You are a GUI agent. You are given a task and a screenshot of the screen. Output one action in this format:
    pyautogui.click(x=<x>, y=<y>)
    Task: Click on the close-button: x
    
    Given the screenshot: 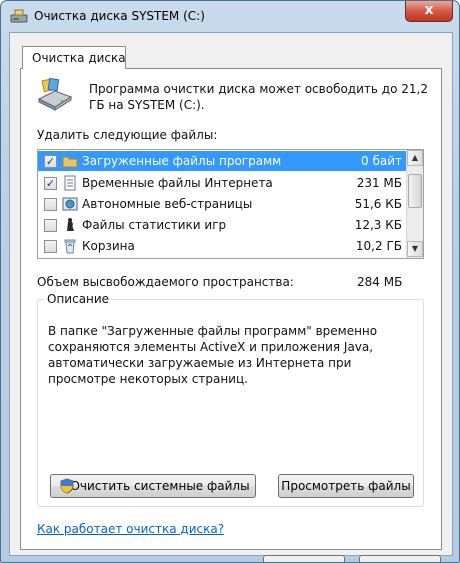 What is the action you would take?
    pyautogui.click(x=429, y=11)
    